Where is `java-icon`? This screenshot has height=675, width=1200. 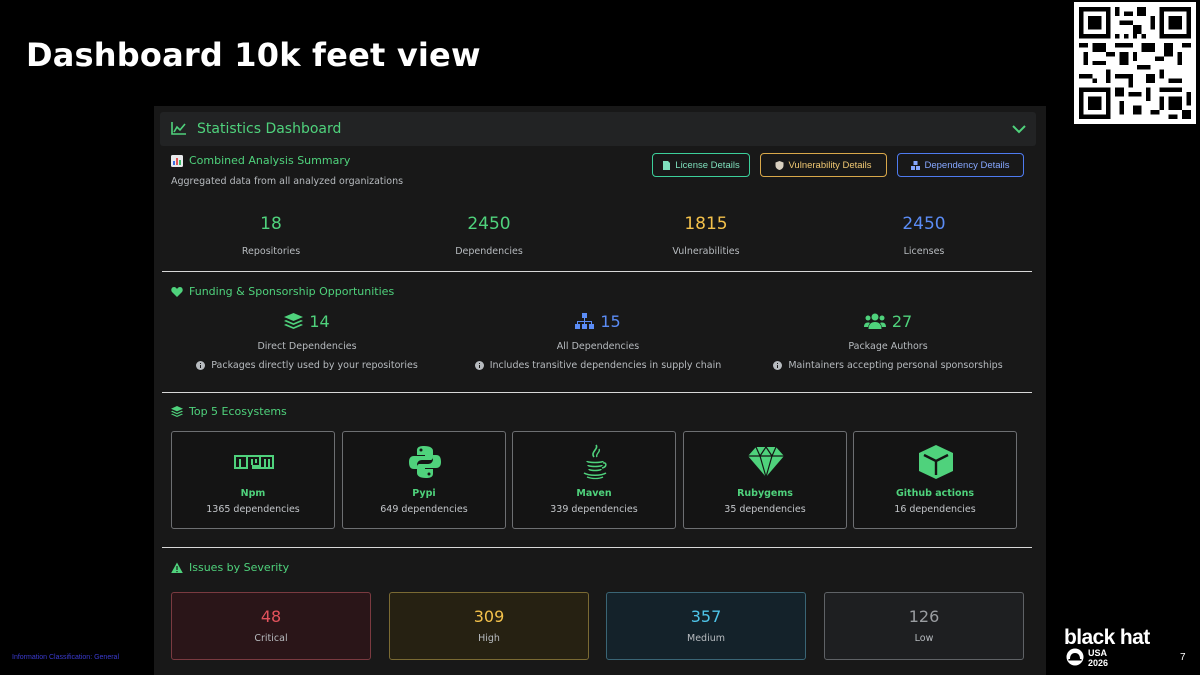
java-icon is located at coordinates (595, 462).